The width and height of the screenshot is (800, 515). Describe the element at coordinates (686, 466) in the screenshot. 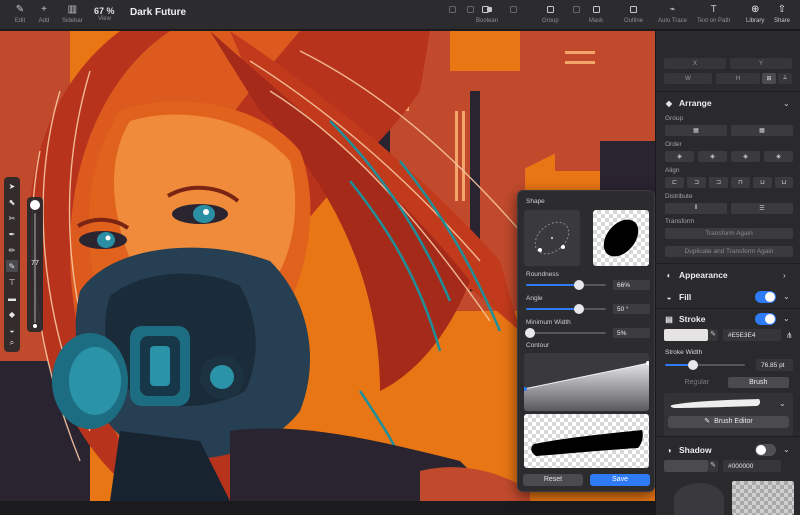

I see `shadow-color-swatch` at that location.